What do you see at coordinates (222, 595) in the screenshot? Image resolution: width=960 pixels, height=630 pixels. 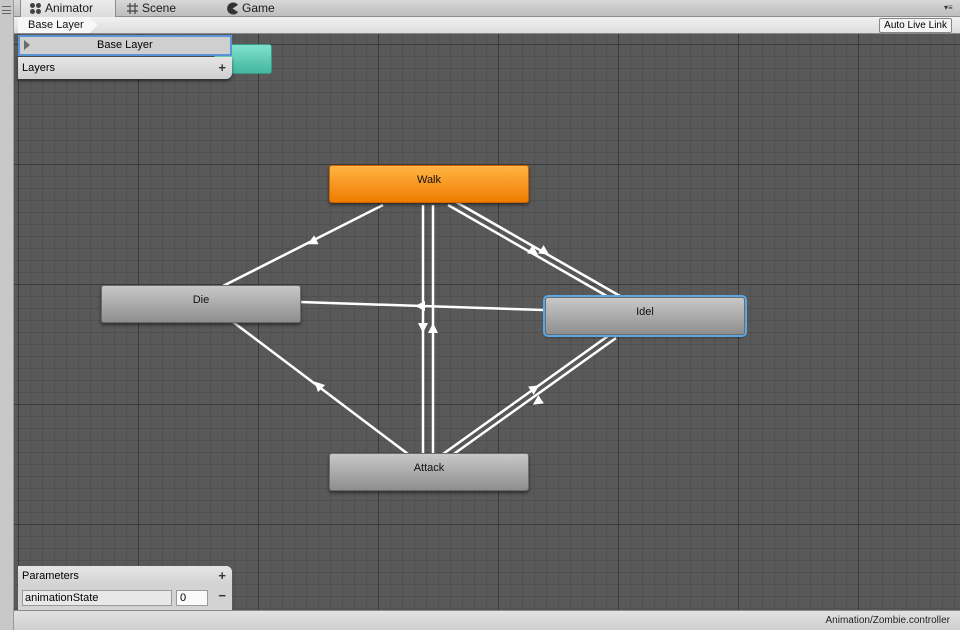 I see `remove-parameter-button: −` at bounding box center [222, 595].